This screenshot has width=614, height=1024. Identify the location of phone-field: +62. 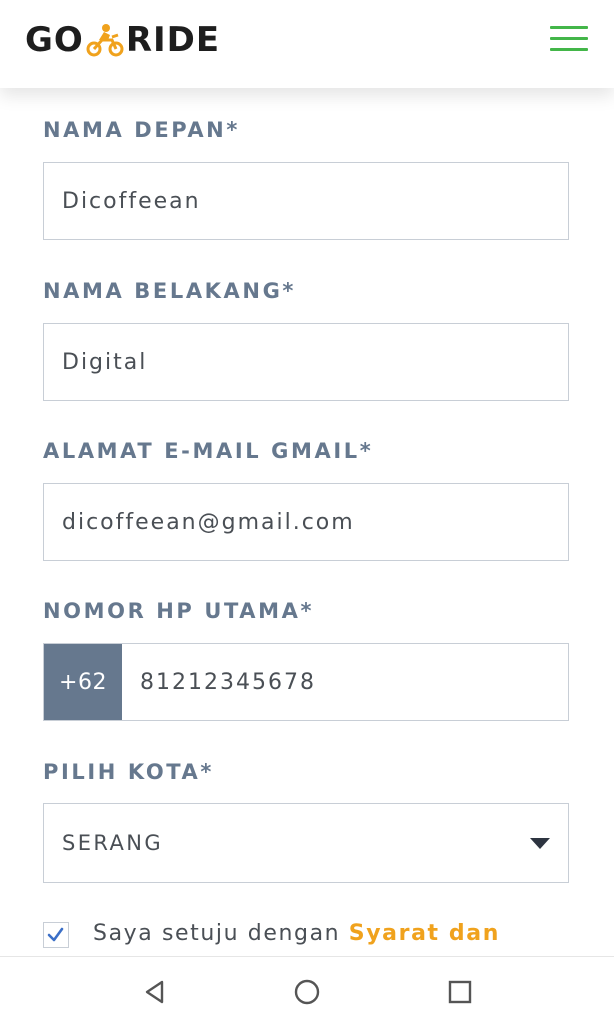
(306, 682).